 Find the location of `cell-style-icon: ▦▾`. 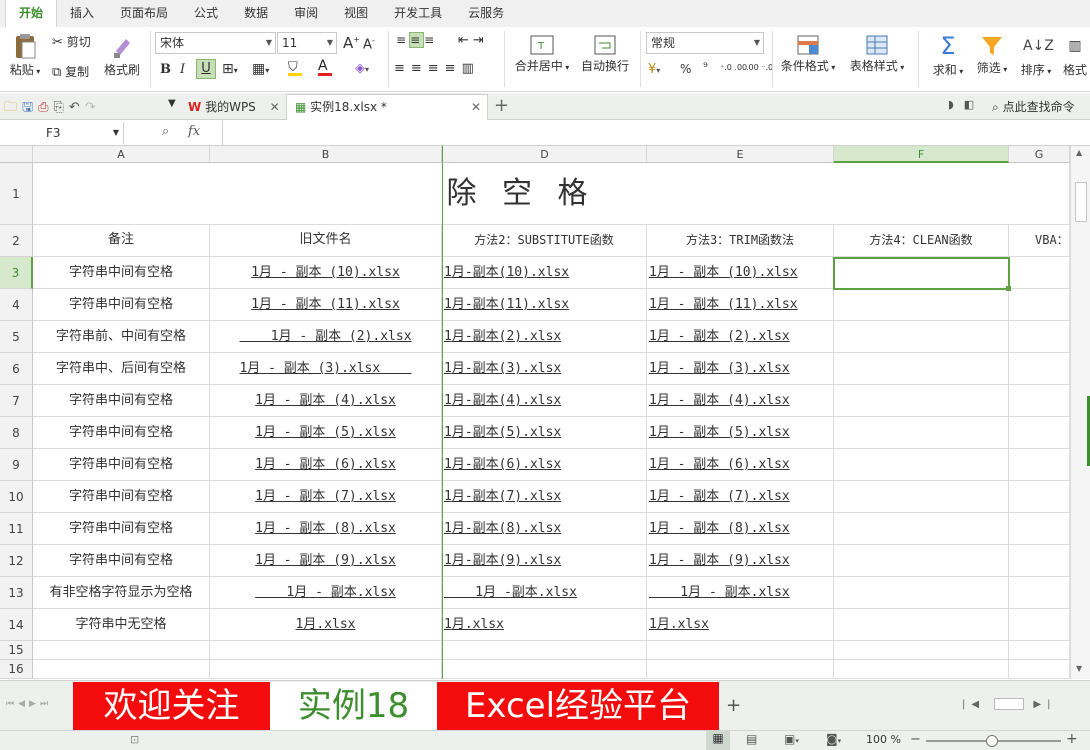

cell-style-icon: ▦▾ is located at coordinates (260, 69).